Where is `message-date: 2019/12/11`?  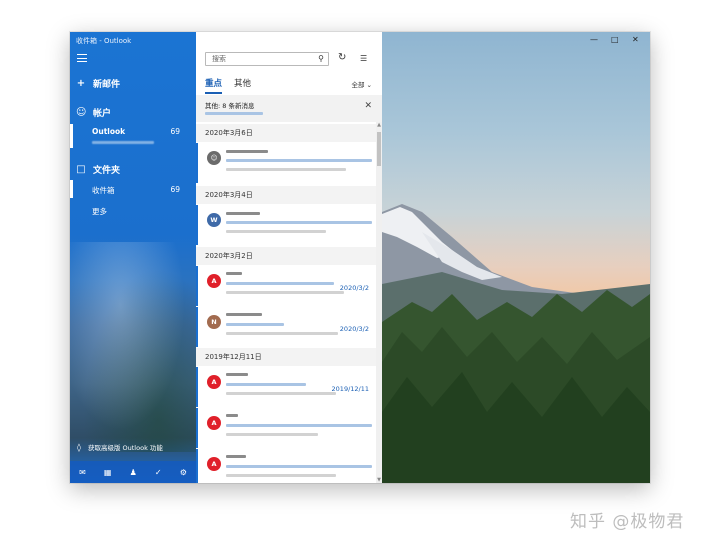
message-date: 2019/12/11 is located at coordinates (350, 389).